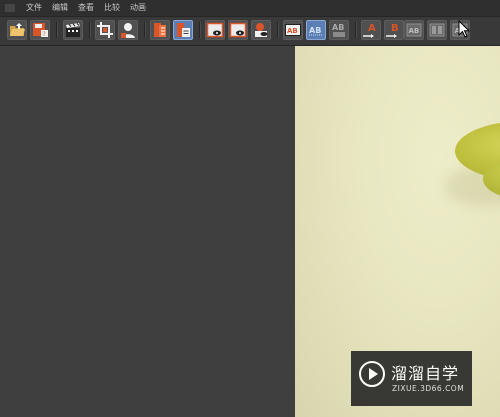 Image resolution: width=500 pixels, height=417 pixels. I want to click on stack-red-icon, so click(160, 30).